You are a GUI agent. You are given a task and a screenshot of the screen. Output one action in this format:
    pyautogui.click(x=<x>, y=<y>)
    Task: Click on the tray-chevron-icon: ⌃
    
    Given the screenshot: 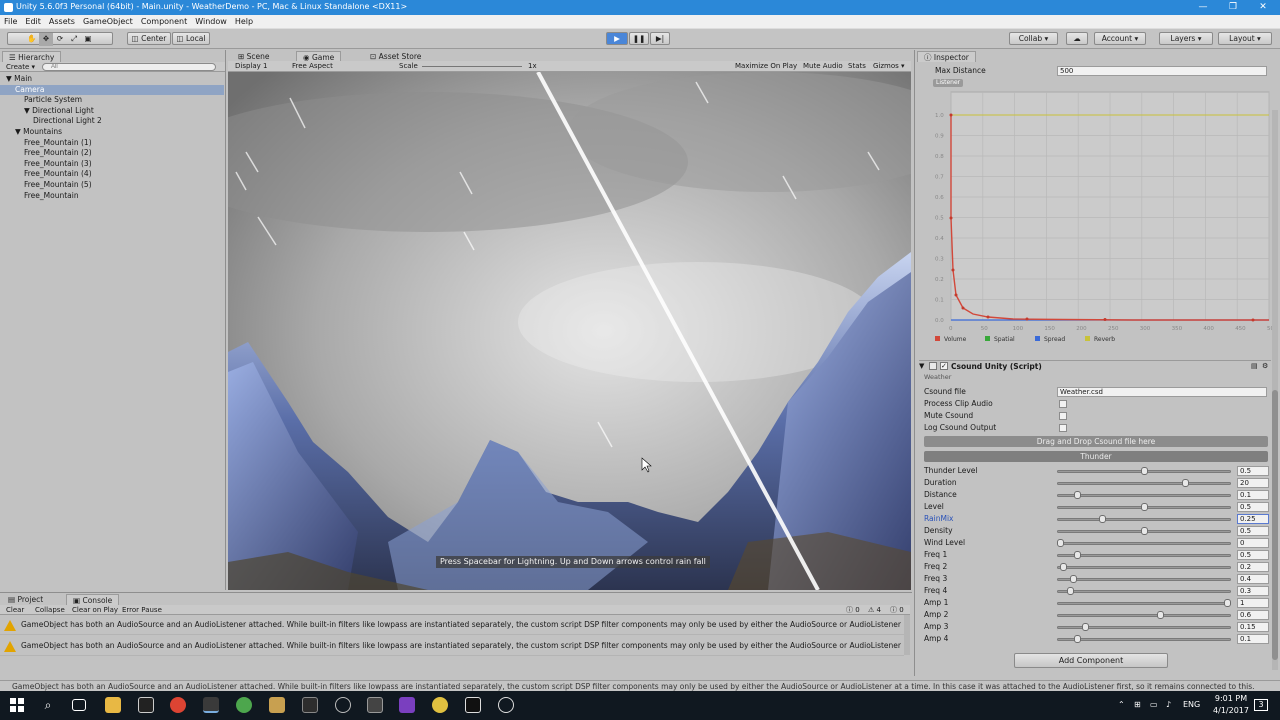 What is the action you would take?
    pyautogui.click(x=1121, y=704)
    